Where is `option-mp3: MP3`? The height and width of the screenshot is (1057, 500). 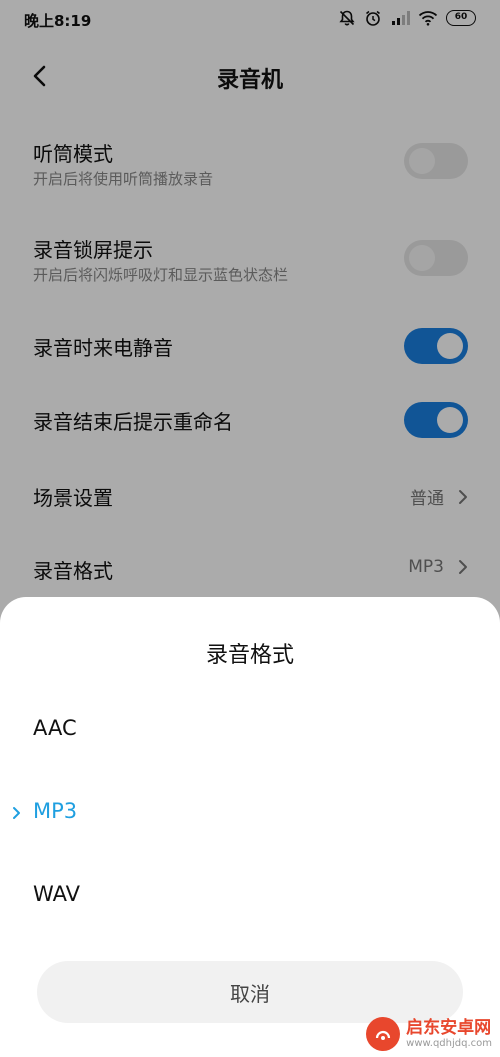
option-mp3: MP3 is located at coordinates (250, 814).